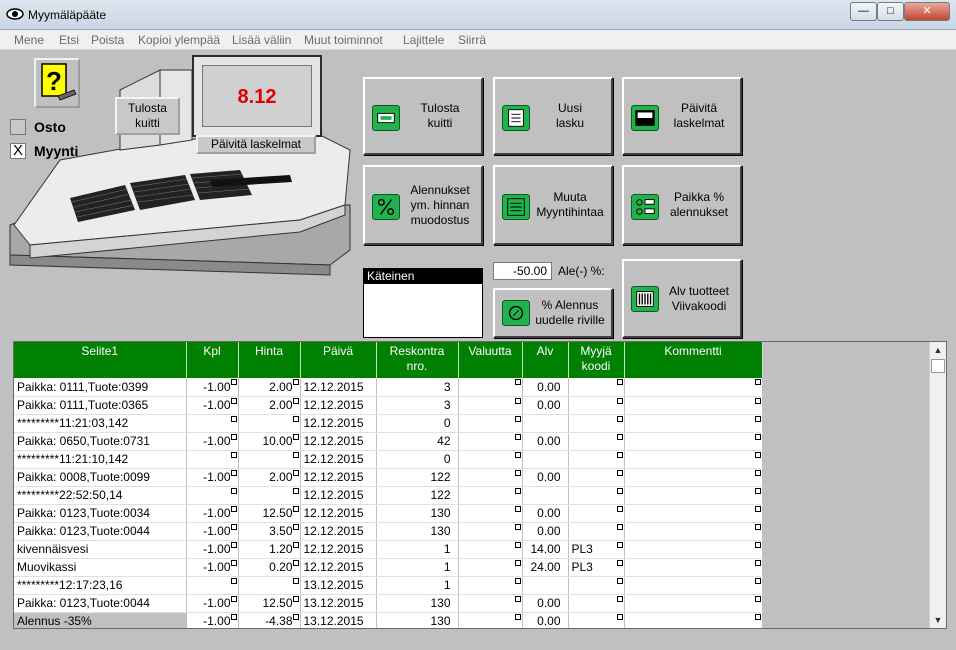 The image size is (956, 650). What do you see at coordinates (545, 549) in the screenshot?
I see `table-cell: 14.00` at bounding box center [545, 549].